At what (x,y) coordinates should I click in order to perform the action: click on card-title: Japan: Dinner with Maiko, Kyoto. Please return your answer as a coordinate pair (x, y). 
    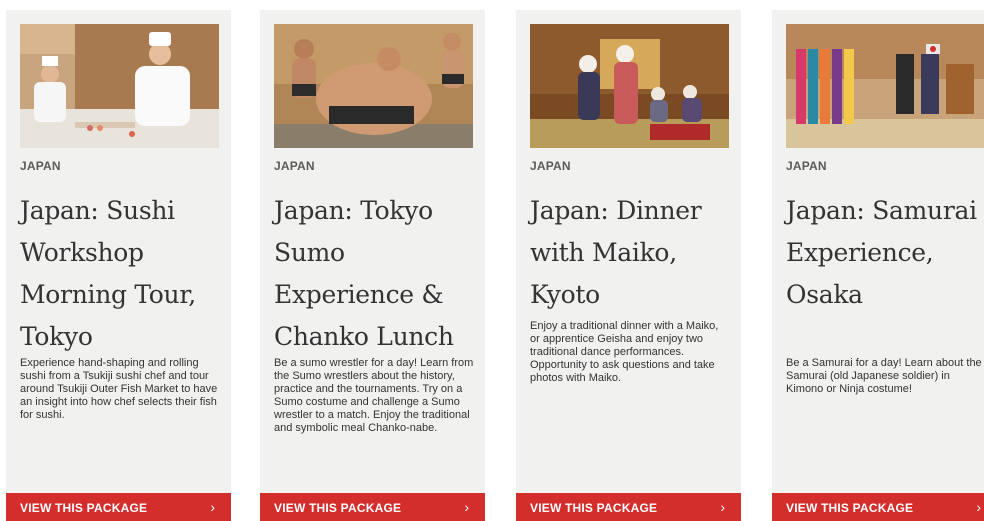
    Looking at the image, I should click on (632, 253).